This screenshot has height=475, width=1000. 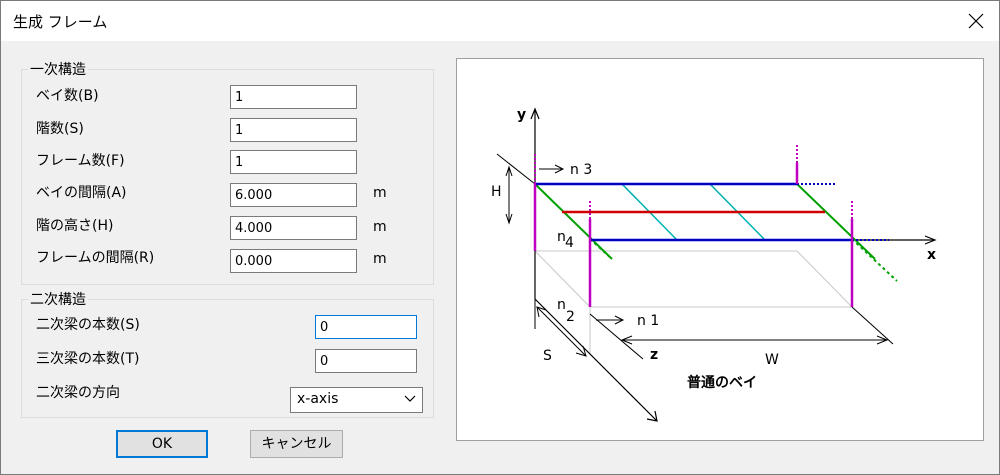 What do you see at coordinates (581, 170) in the screenshot?
I see `n3-label: n 3` at bounding box center [581, 170].